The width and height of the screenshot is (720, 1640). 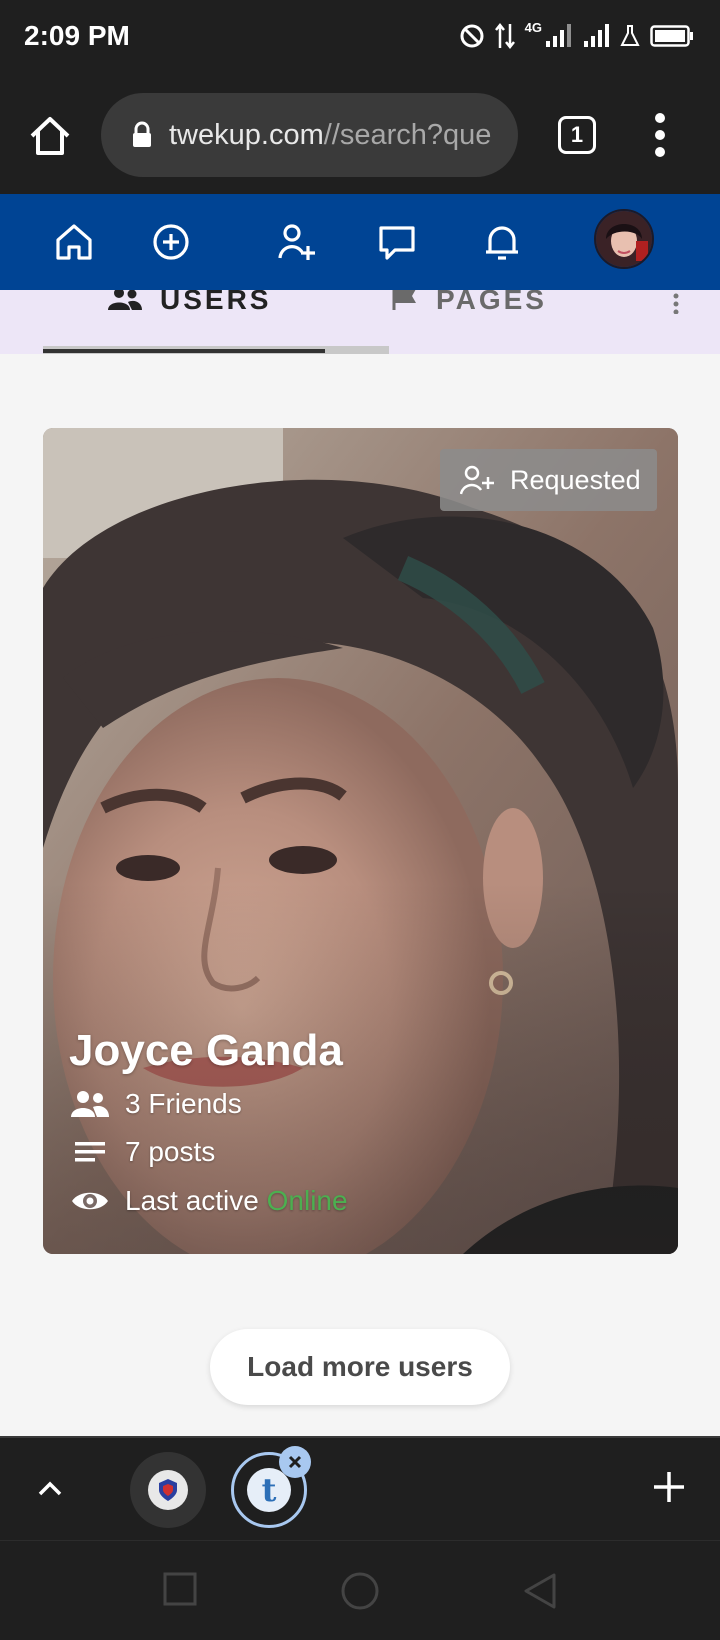 I want to click on address-bar: twekup.com//search?que, so click(x=309, y=135).